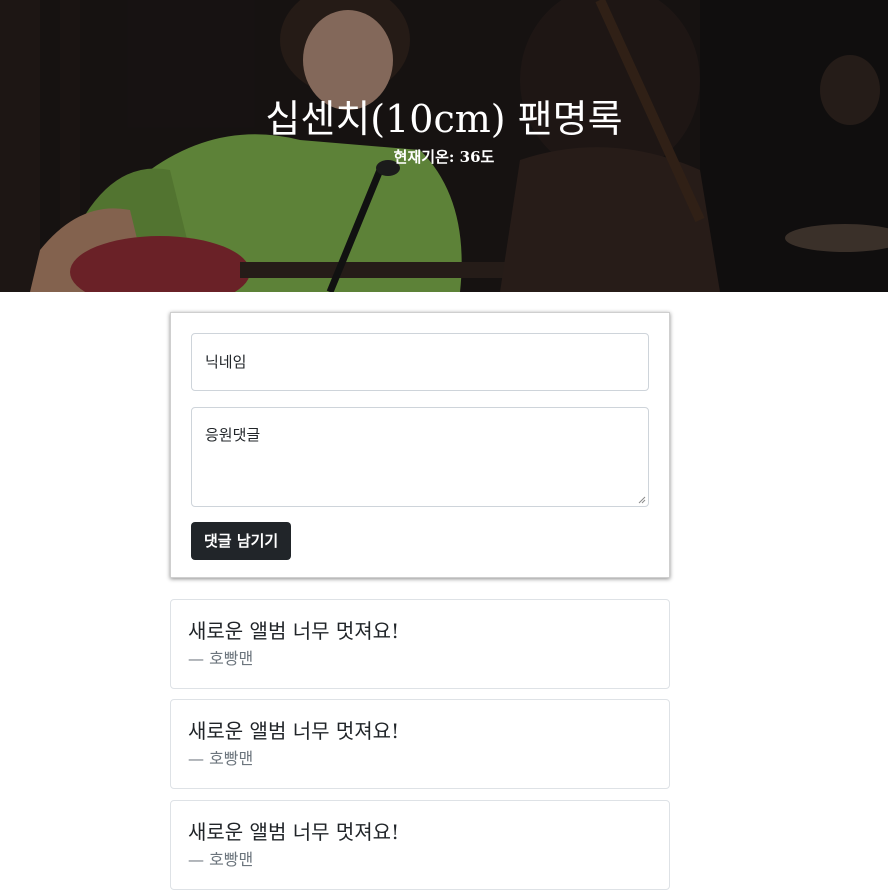 The height and width of the screenshot is (896, 888). Describe the element at coordinates (241, 541) in the screenshot. I see `submit-comment-button: 댓글 남기기` at that location.